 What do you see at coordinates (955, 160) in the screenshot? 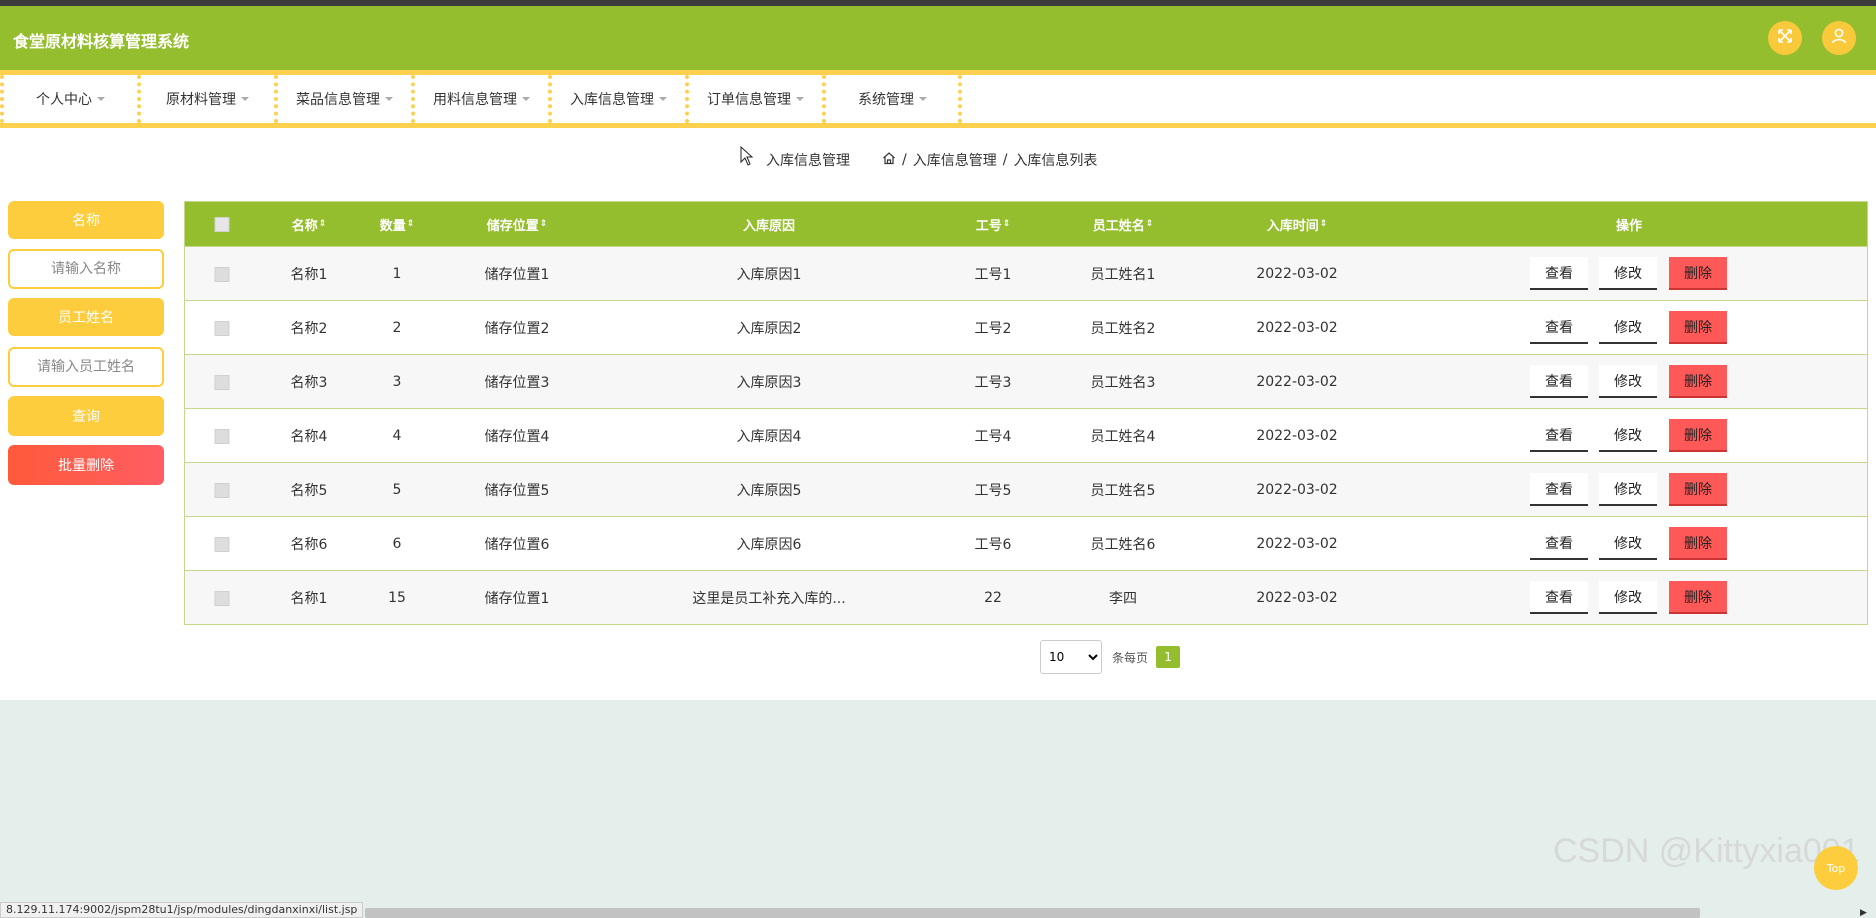
I see `breadcrumb-stock-in: 入库信息管理` at bounding box center [955, 160].